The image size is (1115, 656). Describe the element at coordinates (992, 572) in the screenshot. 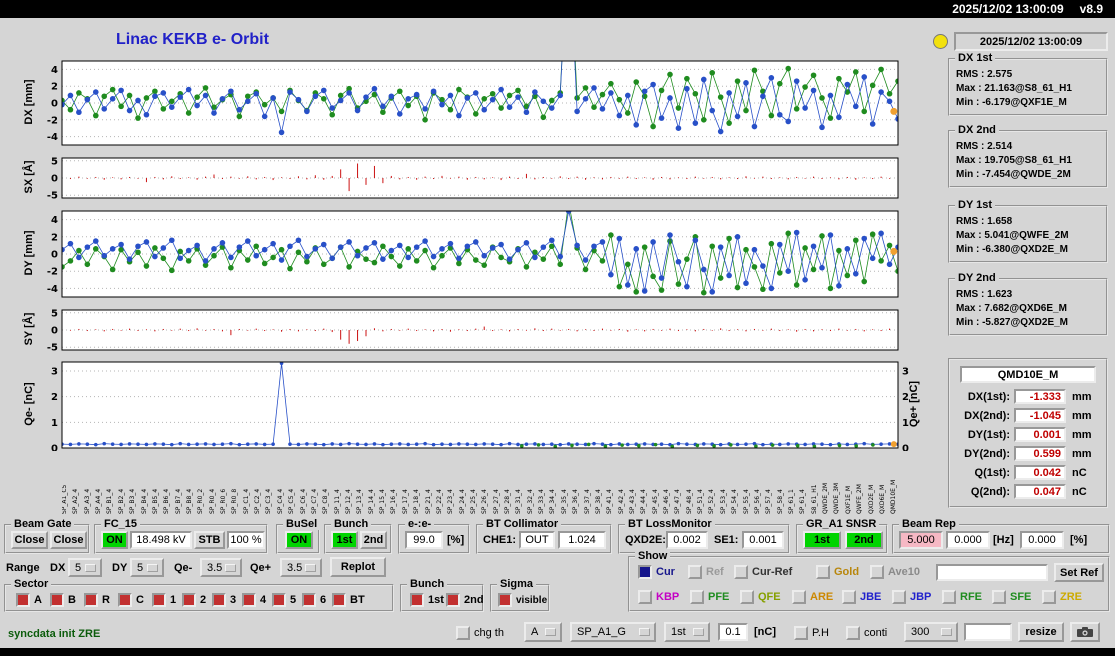

I see `ref-name-input` at that location.